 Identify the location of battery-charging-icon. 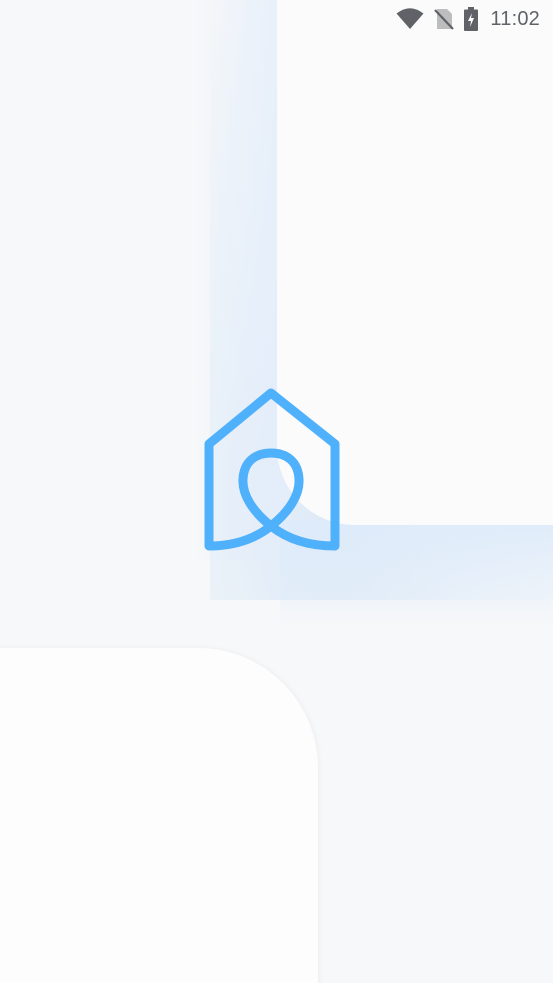
(471, 19).